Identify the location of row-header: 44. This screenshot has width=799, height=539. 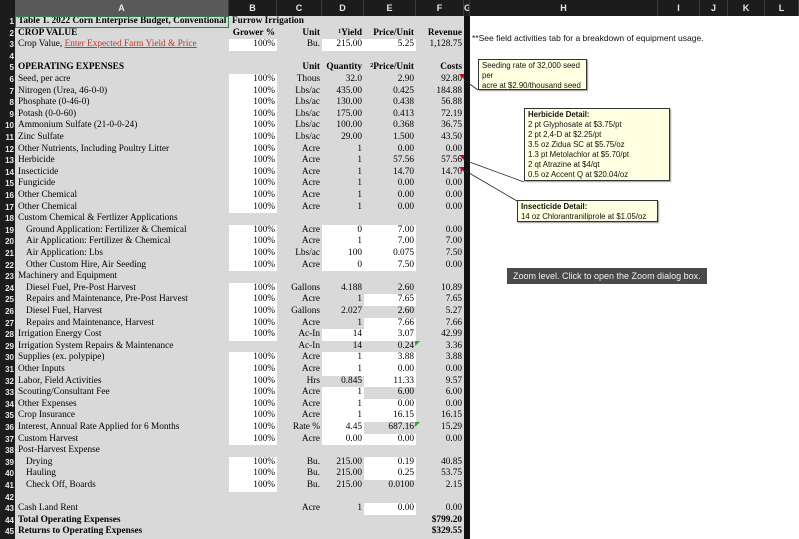
(7, 521).